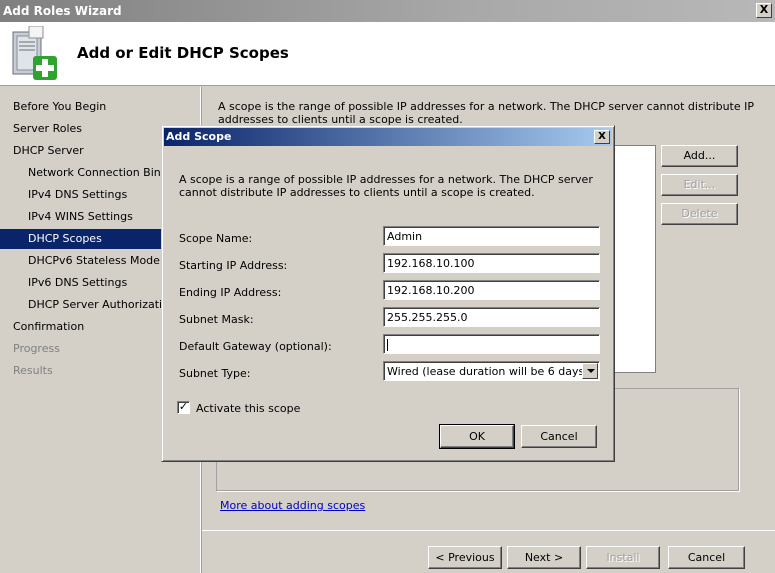 The image size is (775, 573). Describe the element at coordinates (559, 436) in the screenshot. I see `dialog-cancel-button: Cancel` at that location.